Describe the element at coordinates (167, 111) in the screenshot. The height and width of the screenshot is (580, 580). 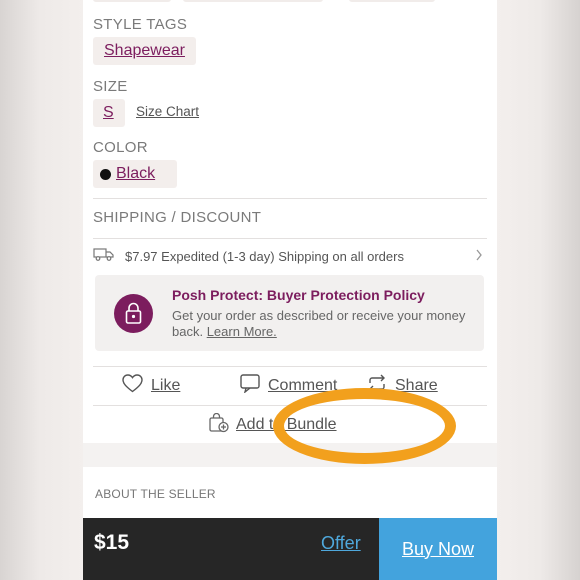
I see `size-chart-link: Size Chart` at that location.